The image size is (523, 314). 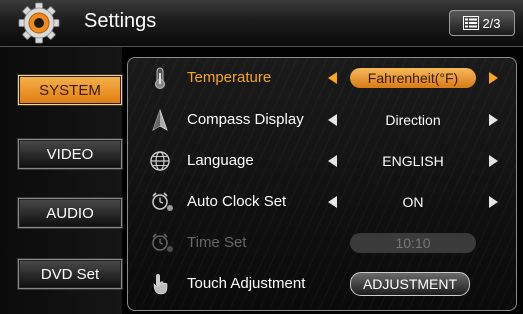 What do you see at coordinates (413, 78) in the screenshot?
I see `setting-value: Fahrenheit(°F)` at bounding box center [413, 78].